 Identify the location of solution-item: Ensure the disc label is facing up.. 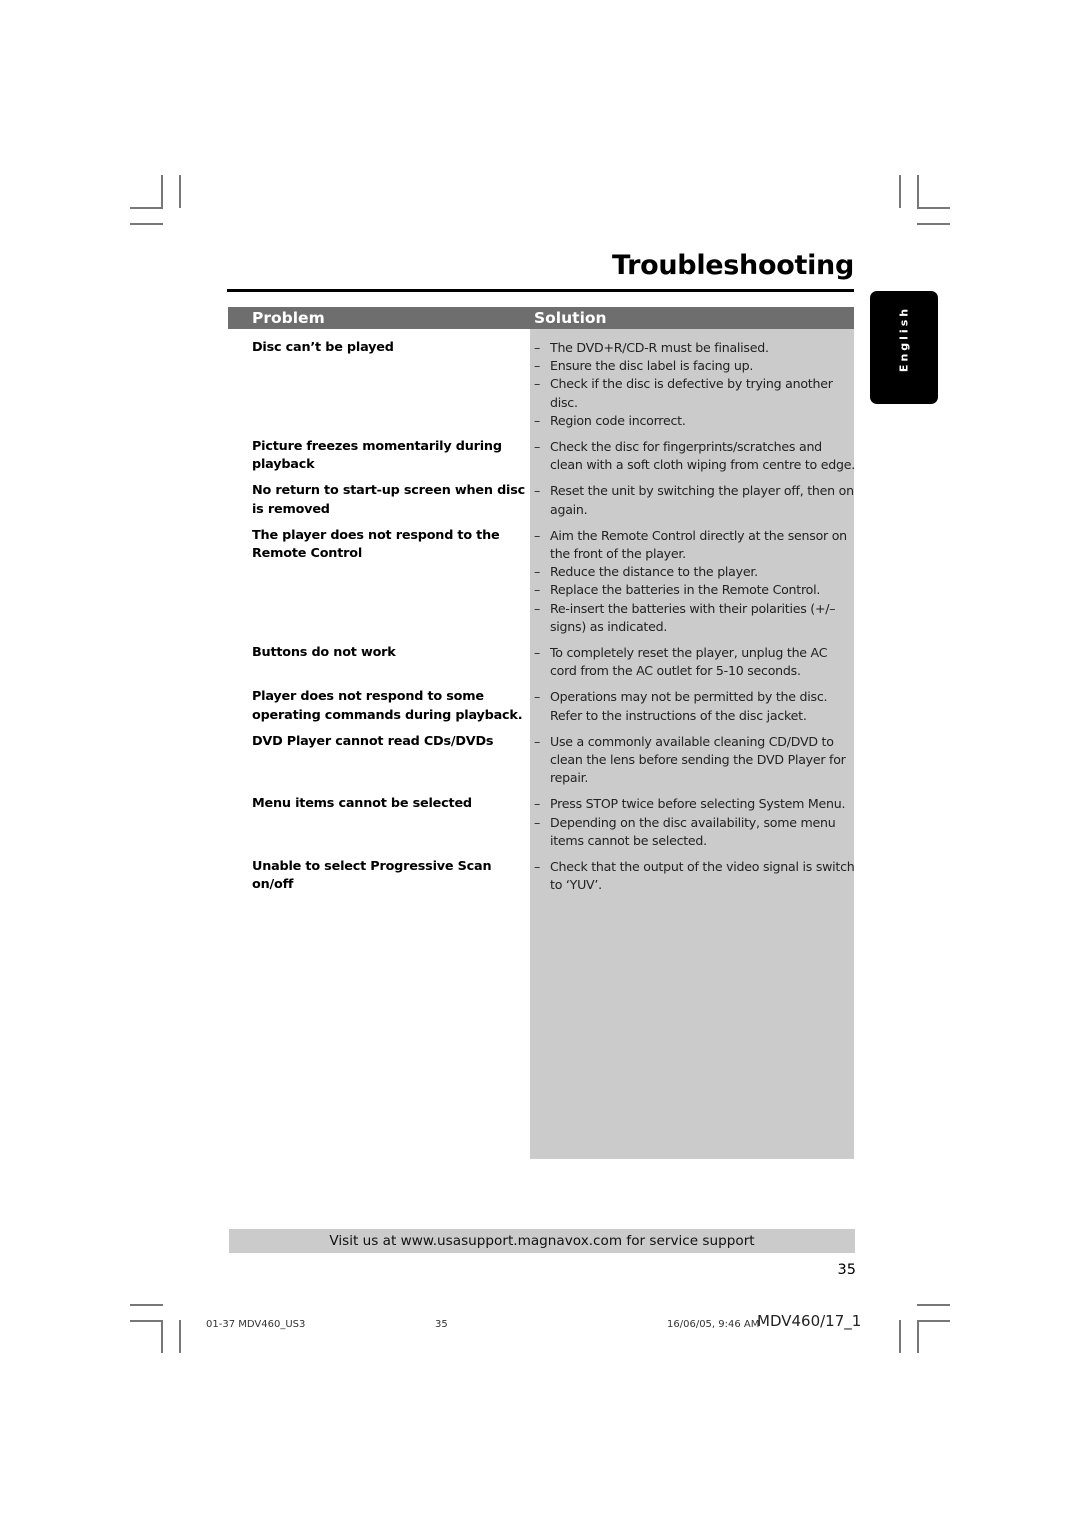
(693, 366).